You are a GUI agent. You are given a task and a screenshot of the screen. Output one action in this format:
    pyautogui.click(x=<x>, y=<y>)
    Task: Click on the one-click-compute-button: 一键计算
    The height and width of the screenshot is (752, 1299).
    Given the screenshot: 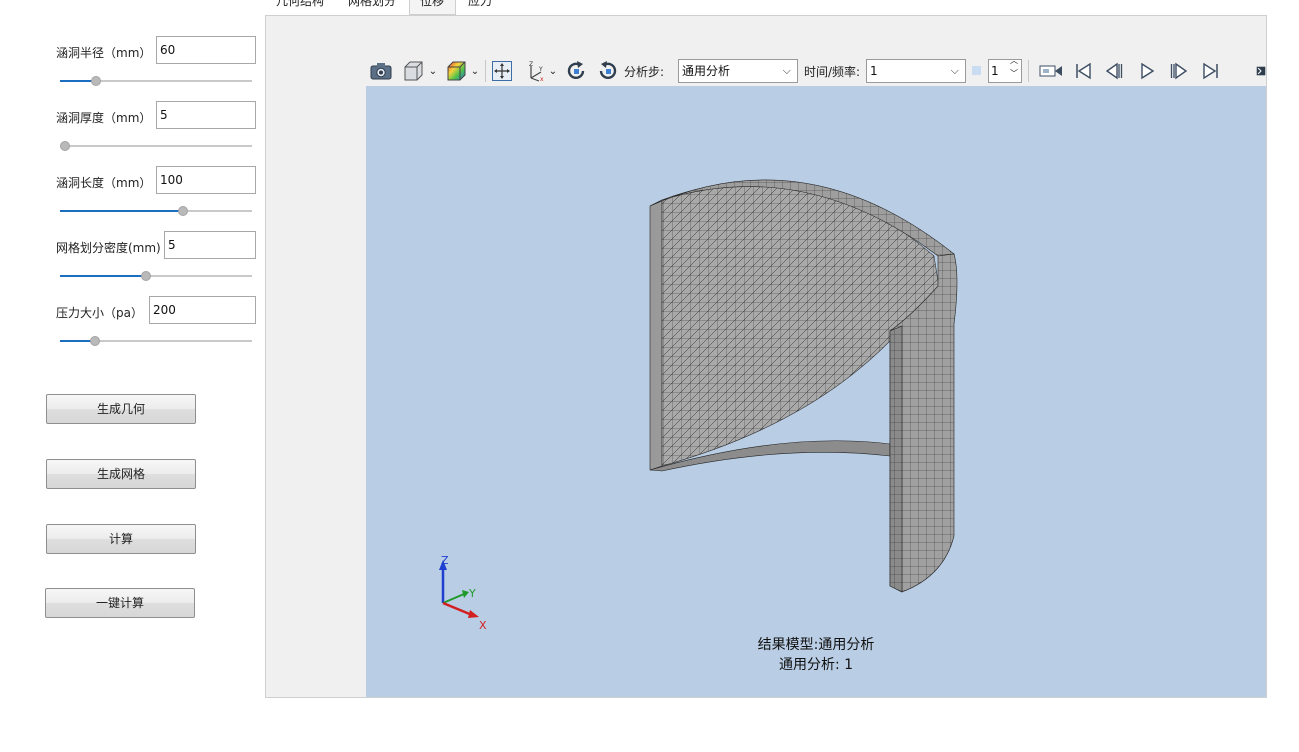 What is the action you would take?
    pyautogui.click(x=120, y=603)
    